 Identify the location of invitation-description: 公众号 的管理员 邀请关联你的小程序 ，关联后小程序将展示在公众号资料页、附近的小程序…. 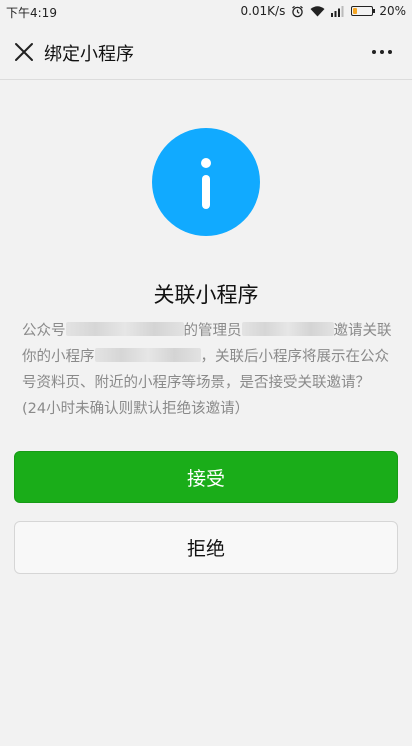
(207, 370).